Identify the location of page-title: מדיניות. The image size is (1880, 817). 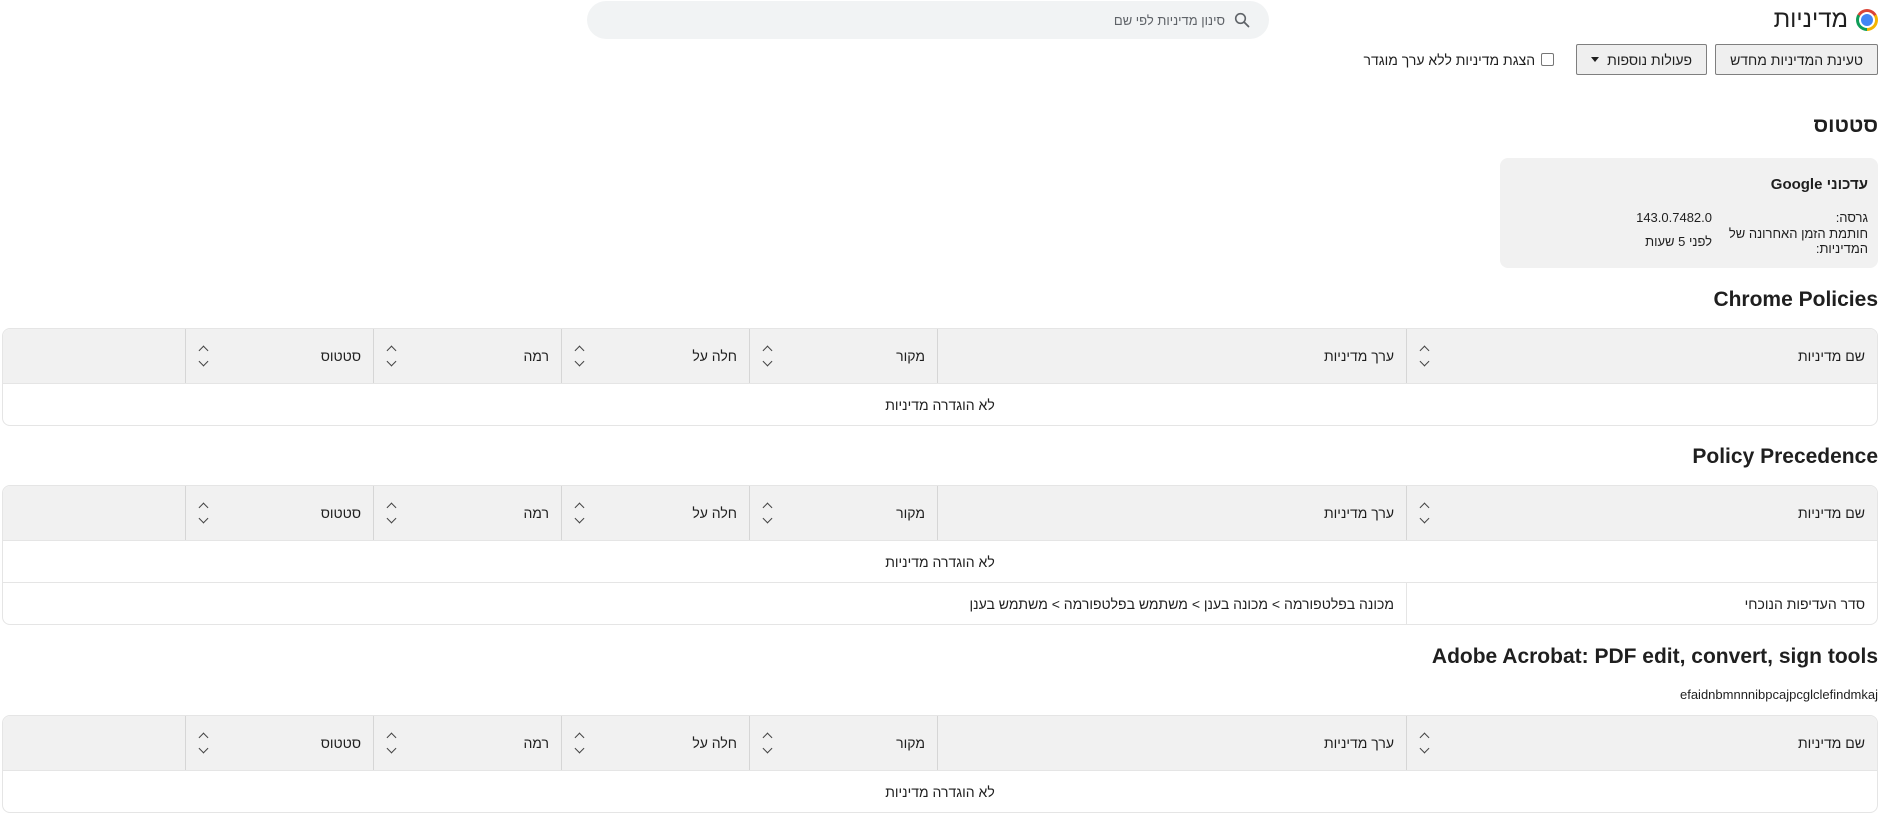
(1810, 19).